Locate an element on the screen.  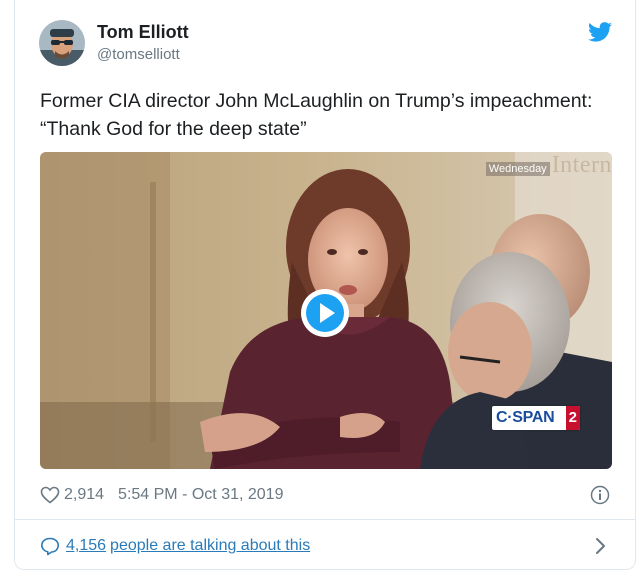
info-icon is located at coordinates (600, 495).